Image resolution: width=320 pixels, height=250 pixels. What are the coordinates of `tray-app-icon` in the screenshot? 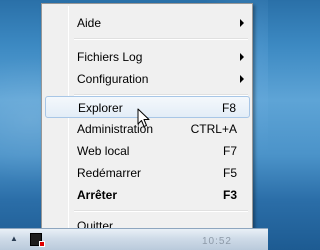 It's located at (37, 240).